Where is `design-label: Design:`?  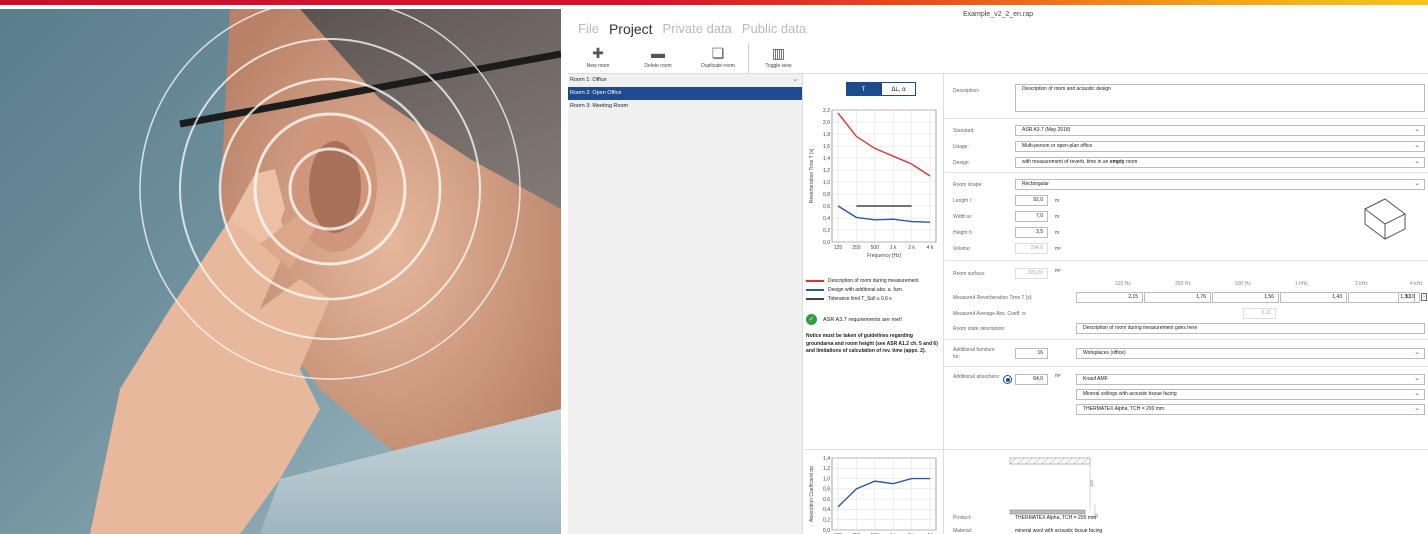
design-label: Design: is located at coordinates (961, 163).